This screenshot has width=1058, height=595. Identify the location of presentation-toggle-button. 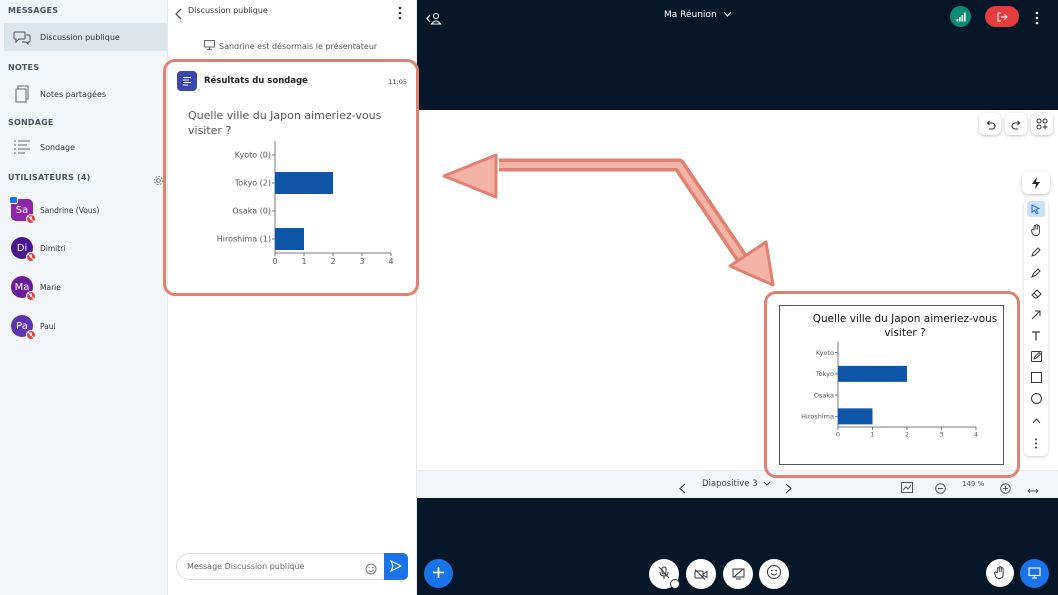
(1034, 573).